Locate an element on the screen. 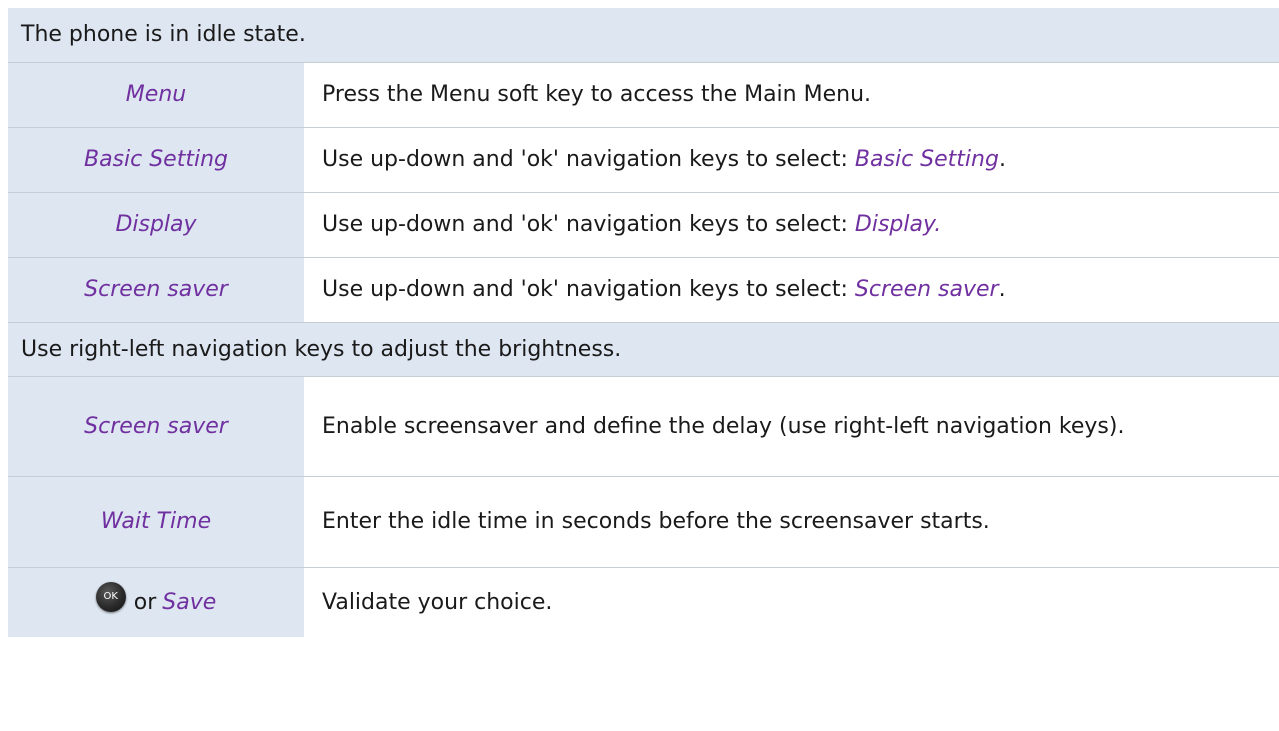 The height and width of the screenshot is (731, 1279). step-label: Menu is located at coordinates (156, 95).